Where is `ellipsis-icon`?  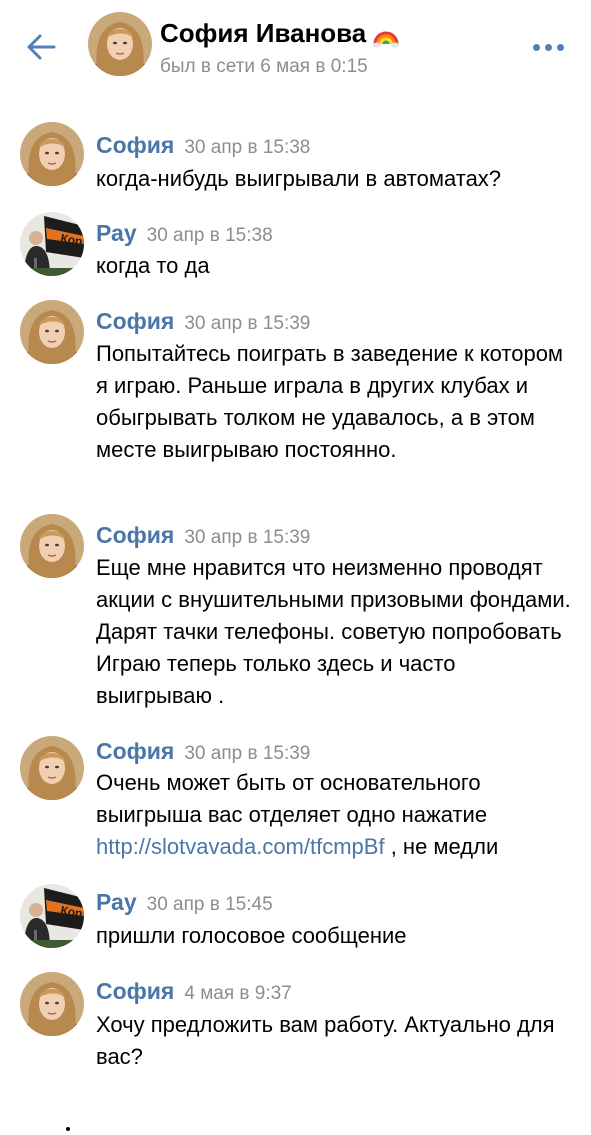 ellipsis-icon is located at coordinates (548, 48).